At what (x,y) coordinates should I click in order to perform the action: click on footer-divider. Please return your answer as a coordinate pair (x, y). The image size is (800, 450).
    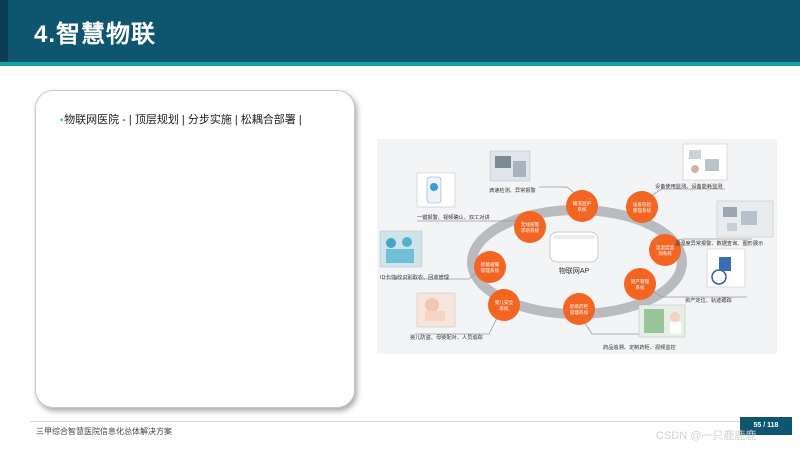
    Looking at the image, I should click on (400, 421).